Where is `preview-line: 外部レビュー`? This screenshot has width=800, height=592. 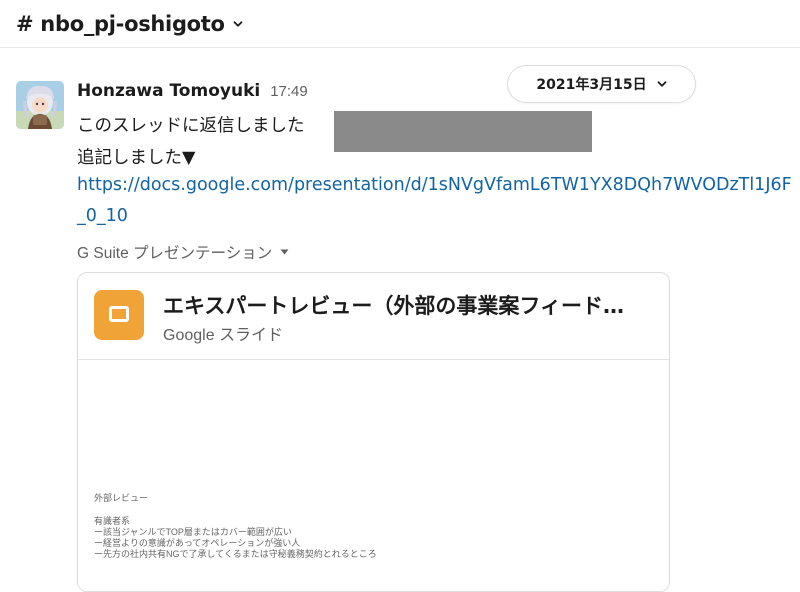
preview-line: 外部レビュー is located at coordinates (121, 498).